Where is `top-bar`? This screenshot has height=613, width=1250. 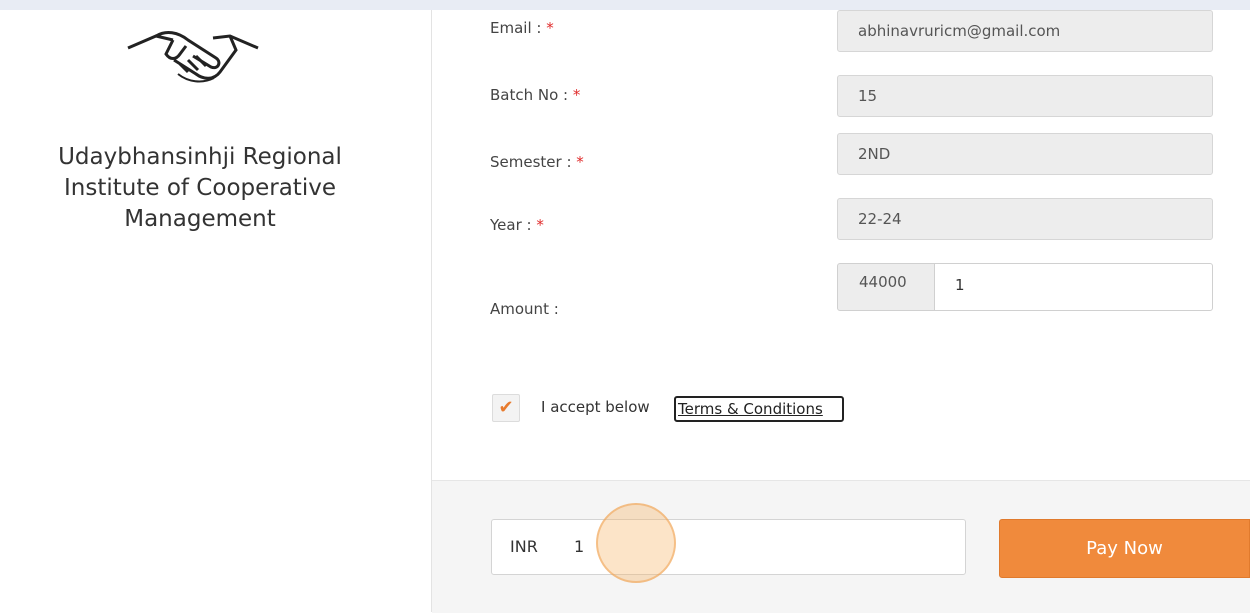 top-bar is located at coordinates (625, 5).